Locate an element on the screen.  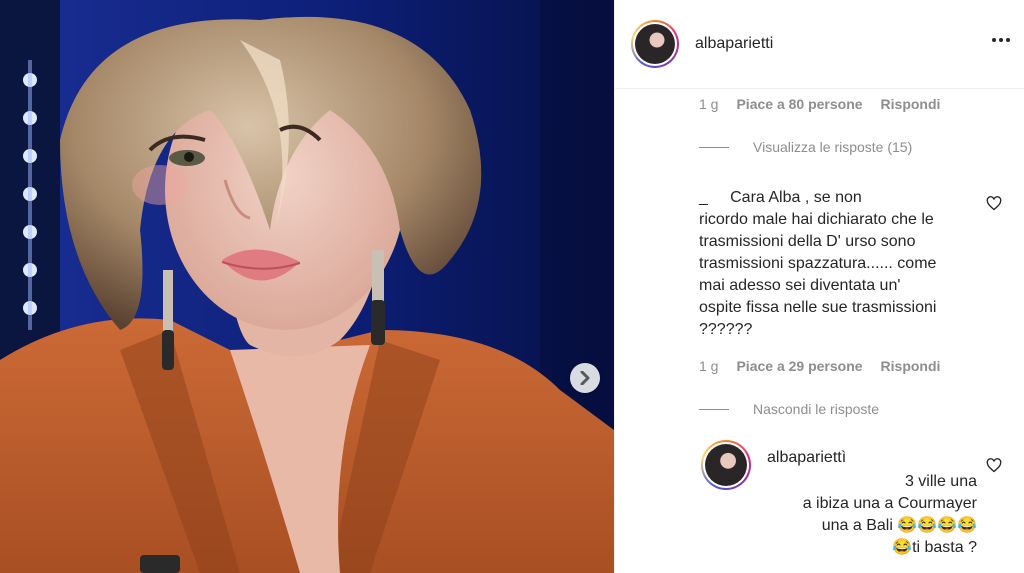
hide-replies-toggle: Nascondi le risposte is located at coordinates (789, 409).